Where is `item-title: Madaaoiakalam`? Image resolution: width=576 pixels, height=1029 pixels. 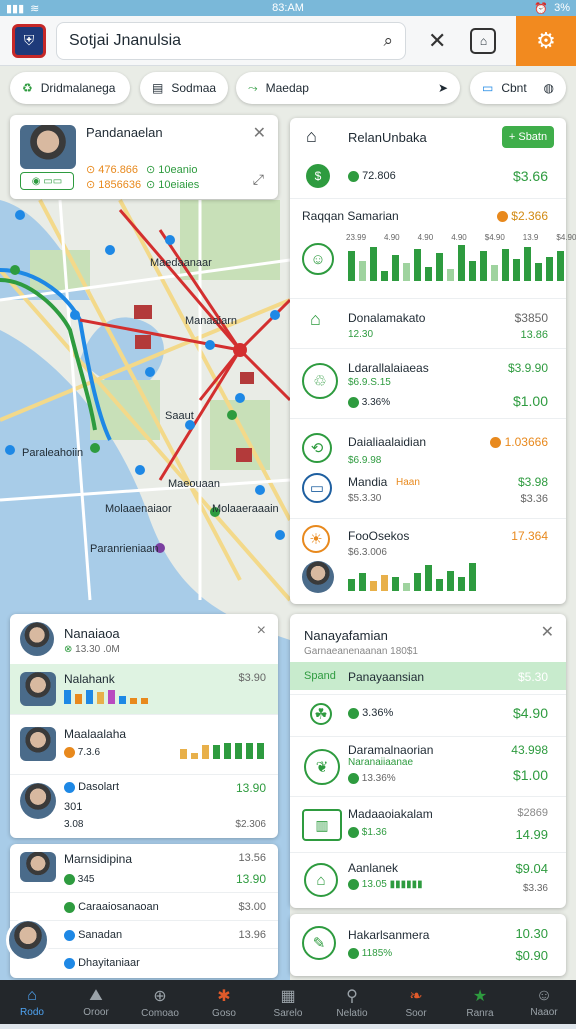
item-title: Madaaoiakalam is located at coordinates (390, 814).